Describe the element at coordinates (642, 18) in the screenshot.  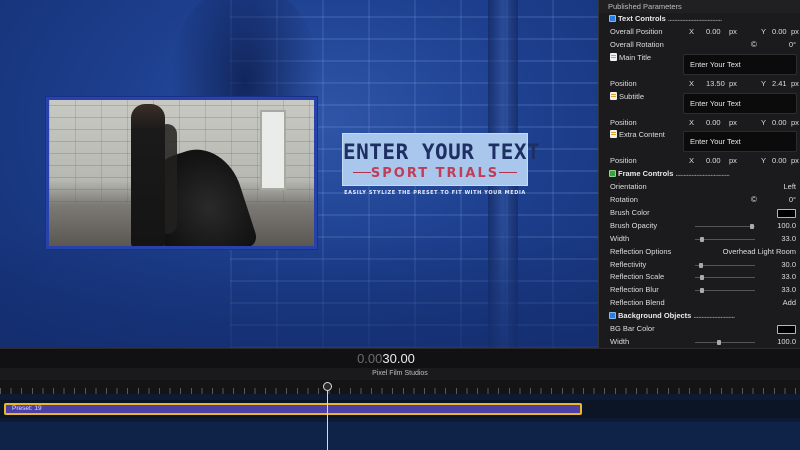
I see `section-text-controls-label: Text Controls` at that location.